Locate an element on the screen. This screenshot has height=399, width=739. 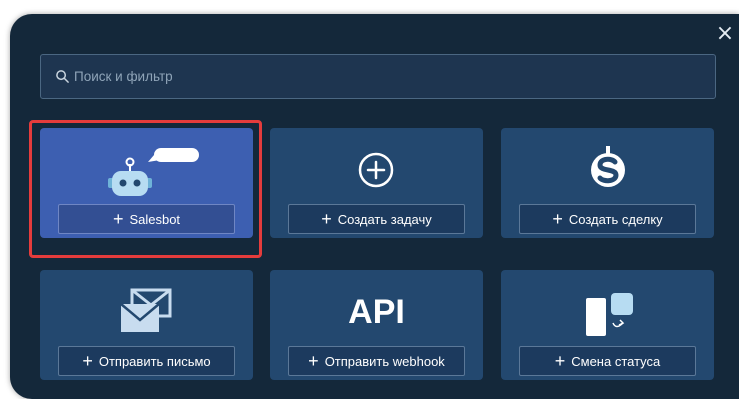
status-change-icon is located at coordinates (609, 314).